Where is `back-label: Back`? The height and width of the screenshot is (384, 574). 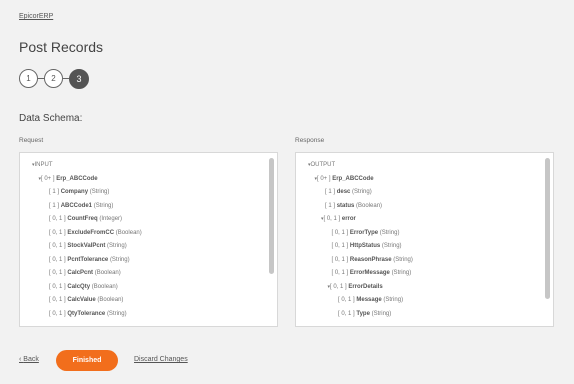
back-label: Back is located at coordinates (31, 359).